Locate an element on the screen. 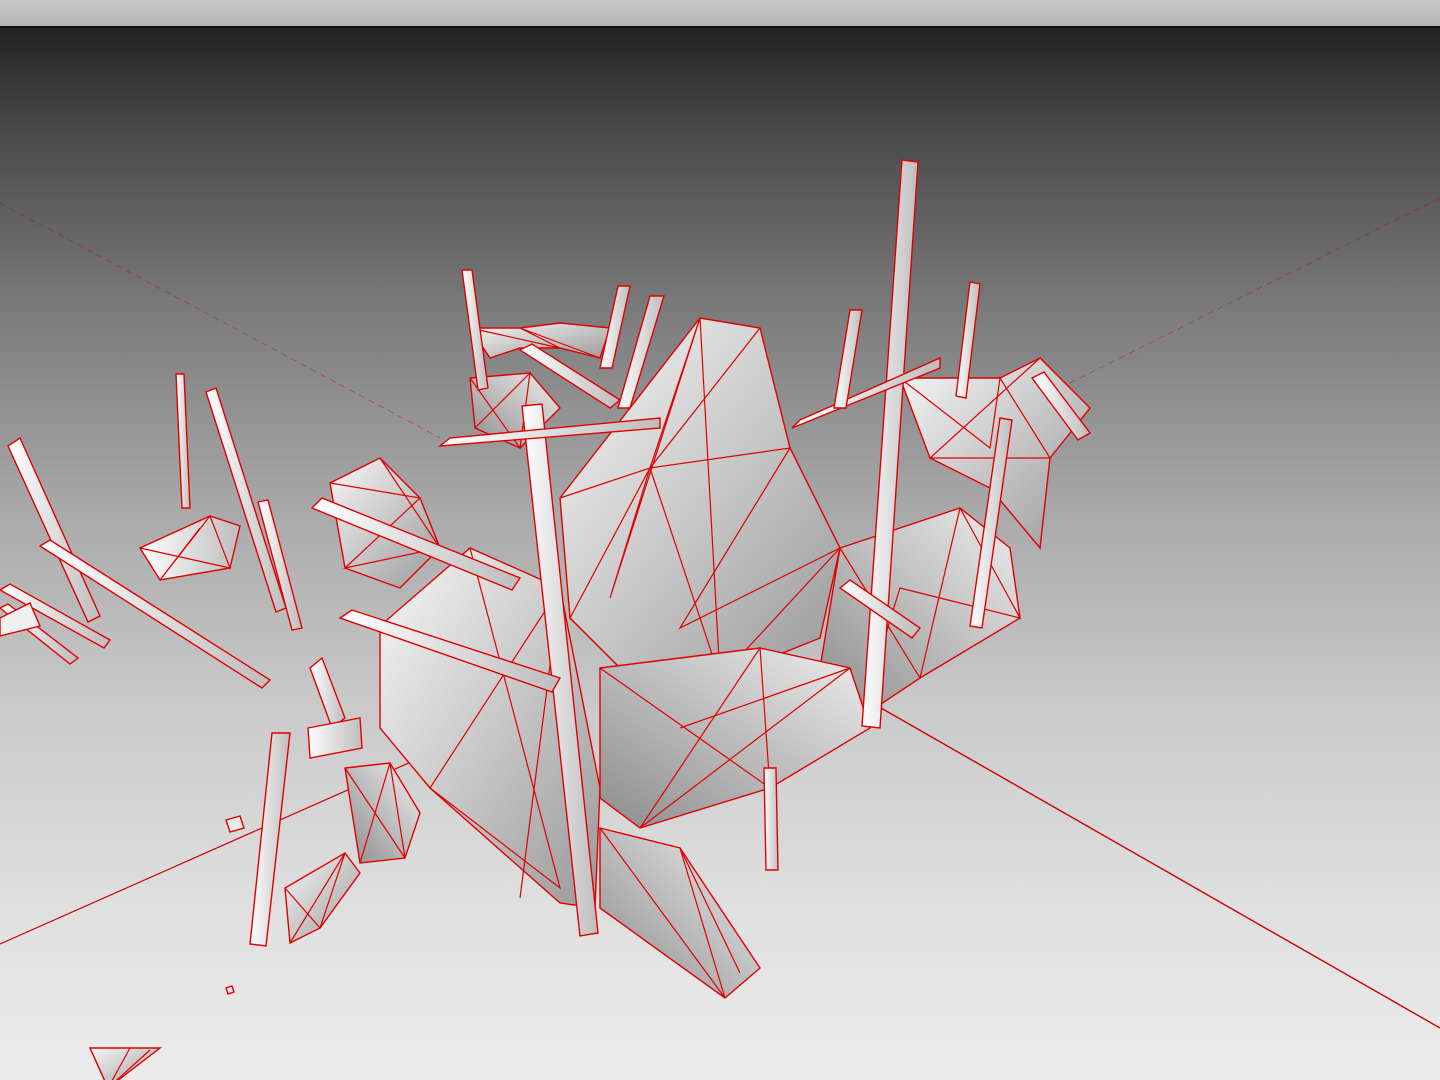 The width and height of the screenshot is (1440, 1080). axis-line-z is located at coordinates (1149, 862).